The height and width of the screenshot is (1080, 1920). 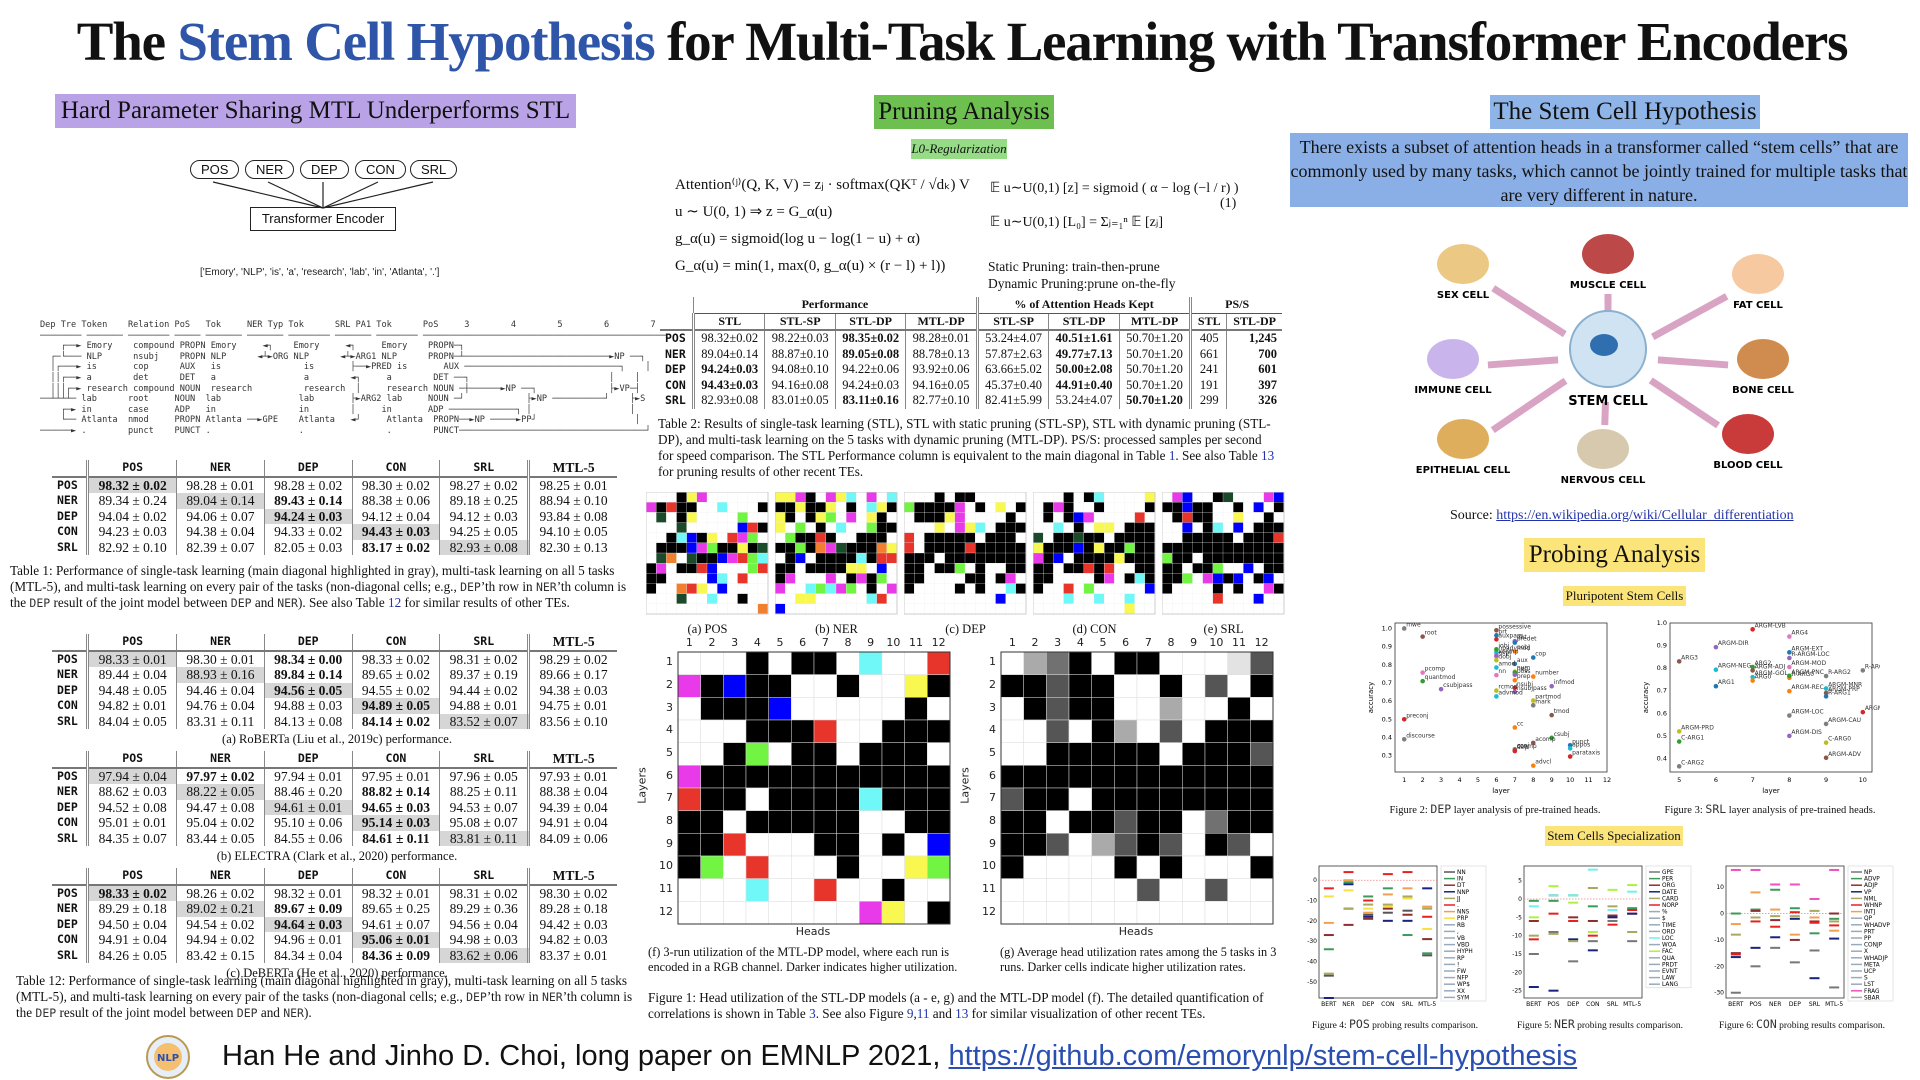 I want to click on reference-link: 11, so click(x=923, y=1013).